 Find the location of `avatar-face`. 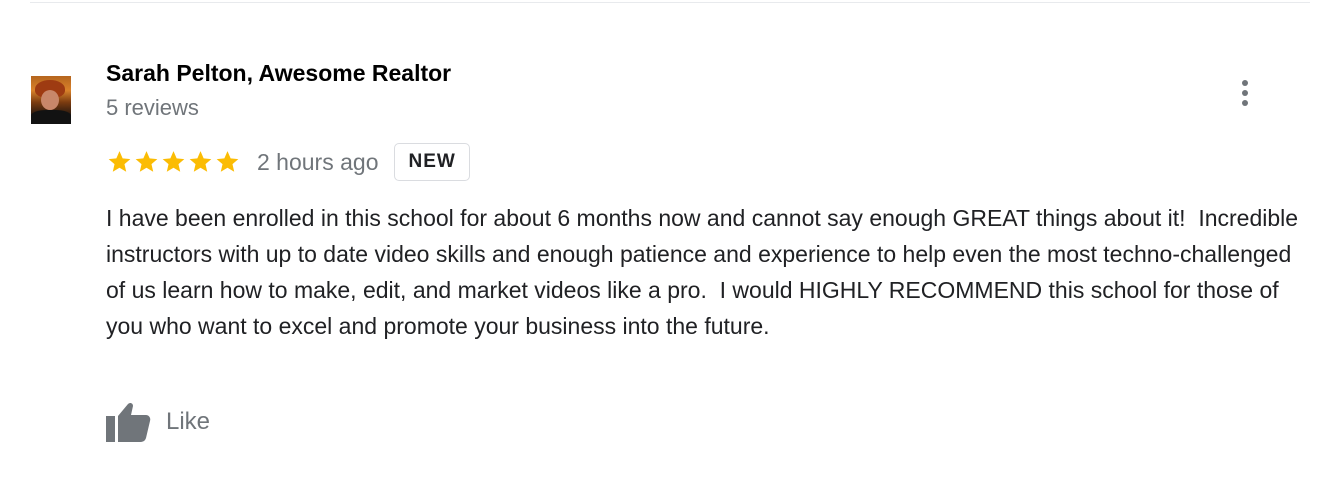

avatar-face is located at coordinates (50, 100).